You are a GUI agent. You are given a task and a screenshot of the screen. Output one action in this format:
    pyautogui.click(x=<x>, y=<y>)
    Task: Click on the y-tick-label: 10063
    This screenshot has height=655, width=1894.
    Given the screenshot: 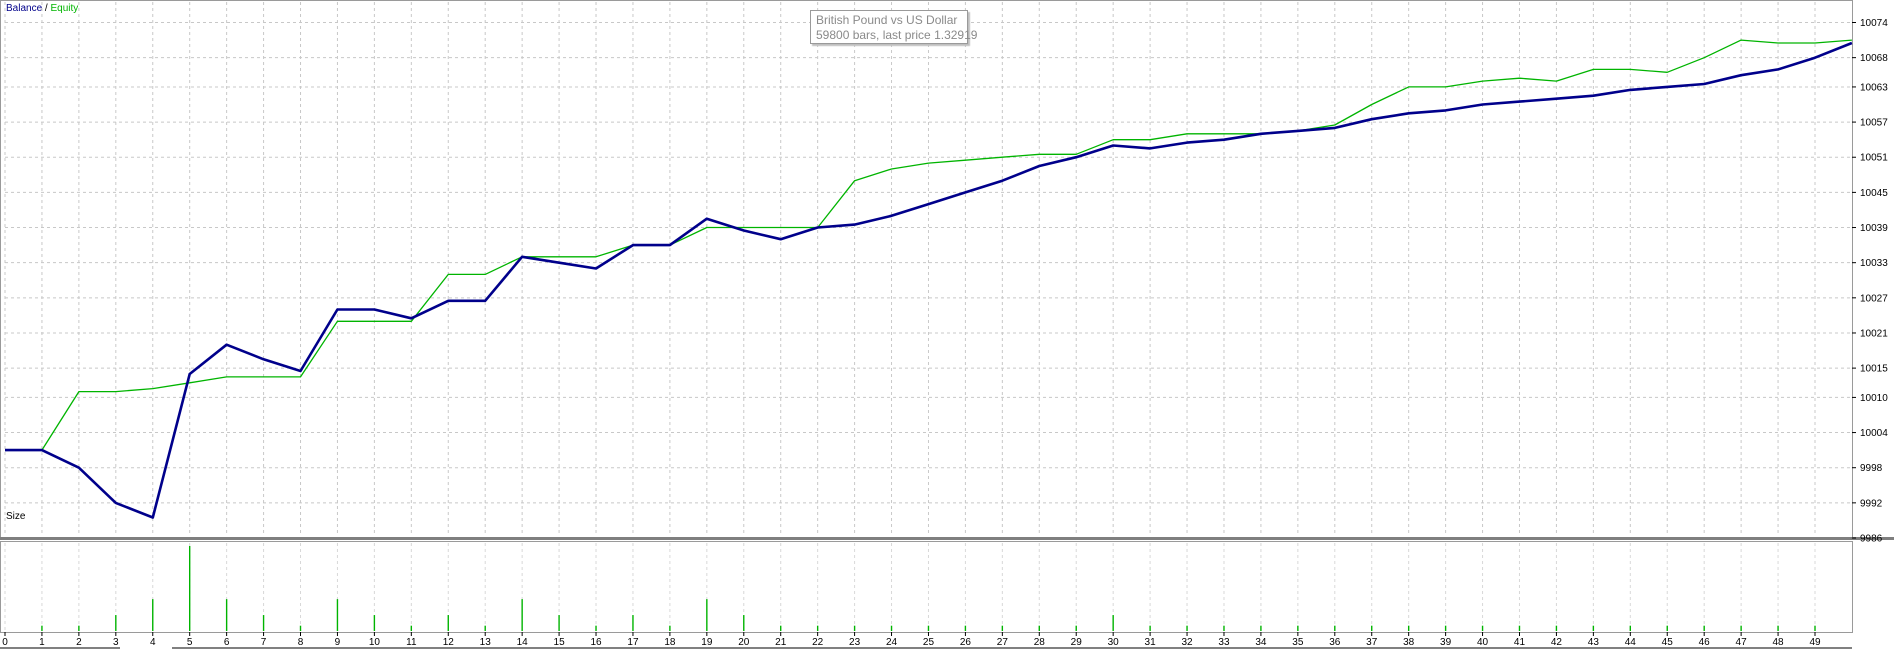 What is the action you would take?
    pyautogui.click(x=1874, y=87)
    